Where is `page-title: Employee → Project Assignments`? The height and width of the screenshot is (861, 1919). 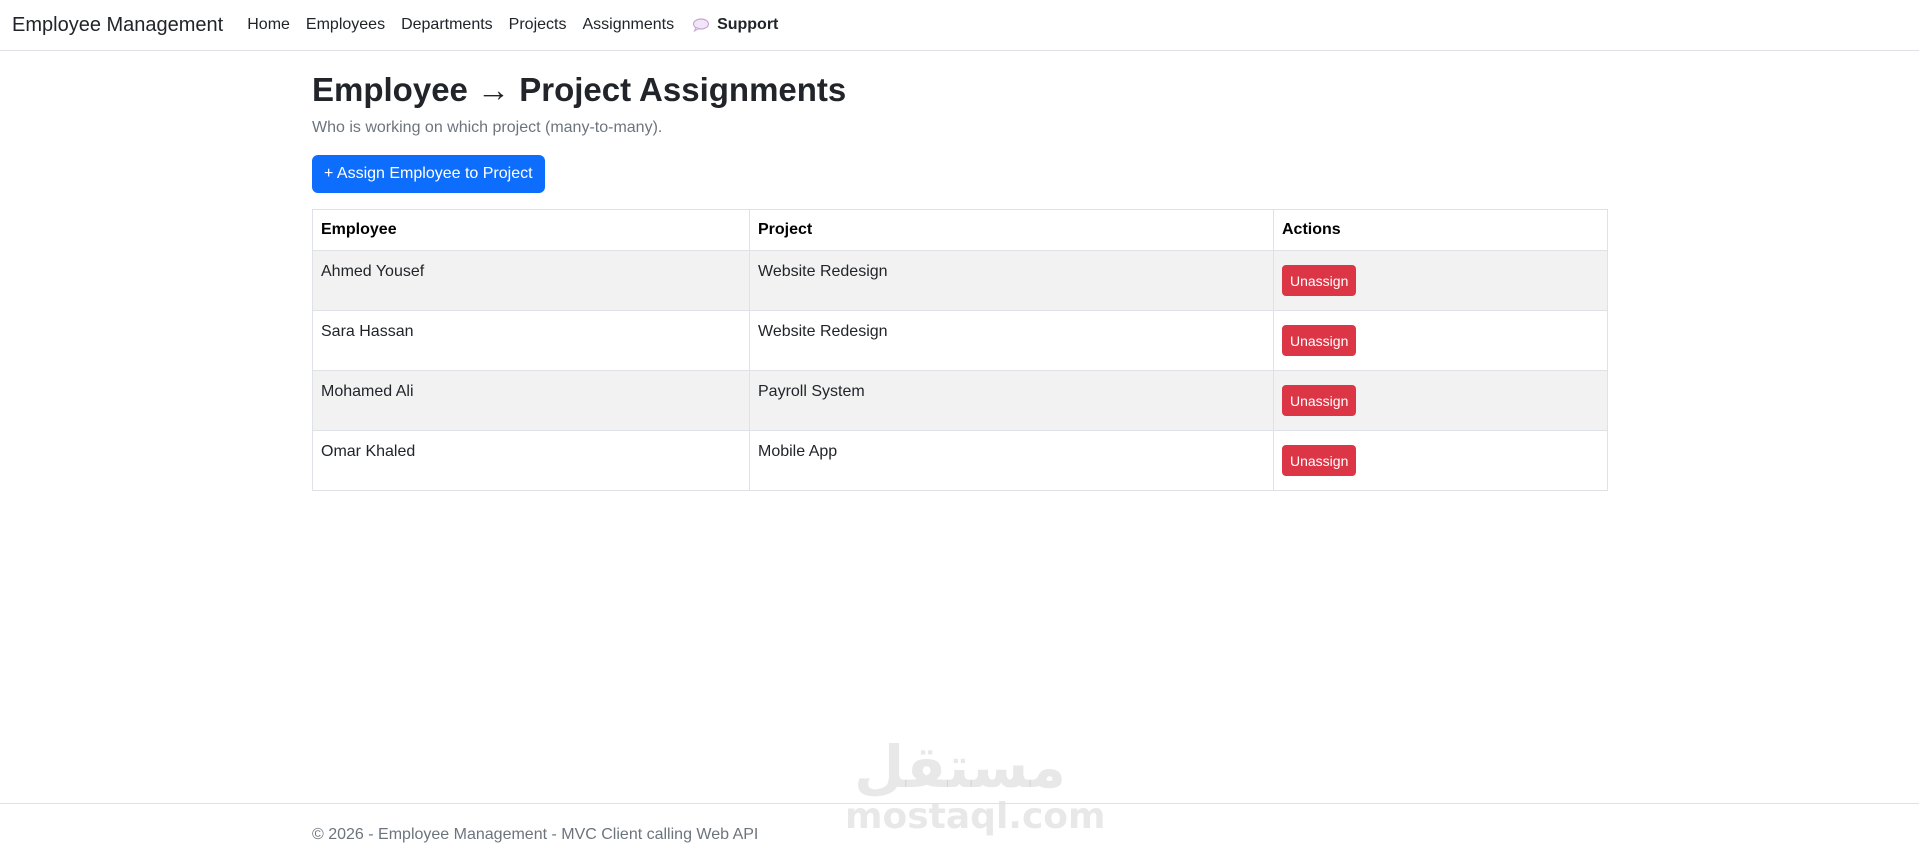
page-title: Employee → Project Assignments is located at coordinates (579, 89).